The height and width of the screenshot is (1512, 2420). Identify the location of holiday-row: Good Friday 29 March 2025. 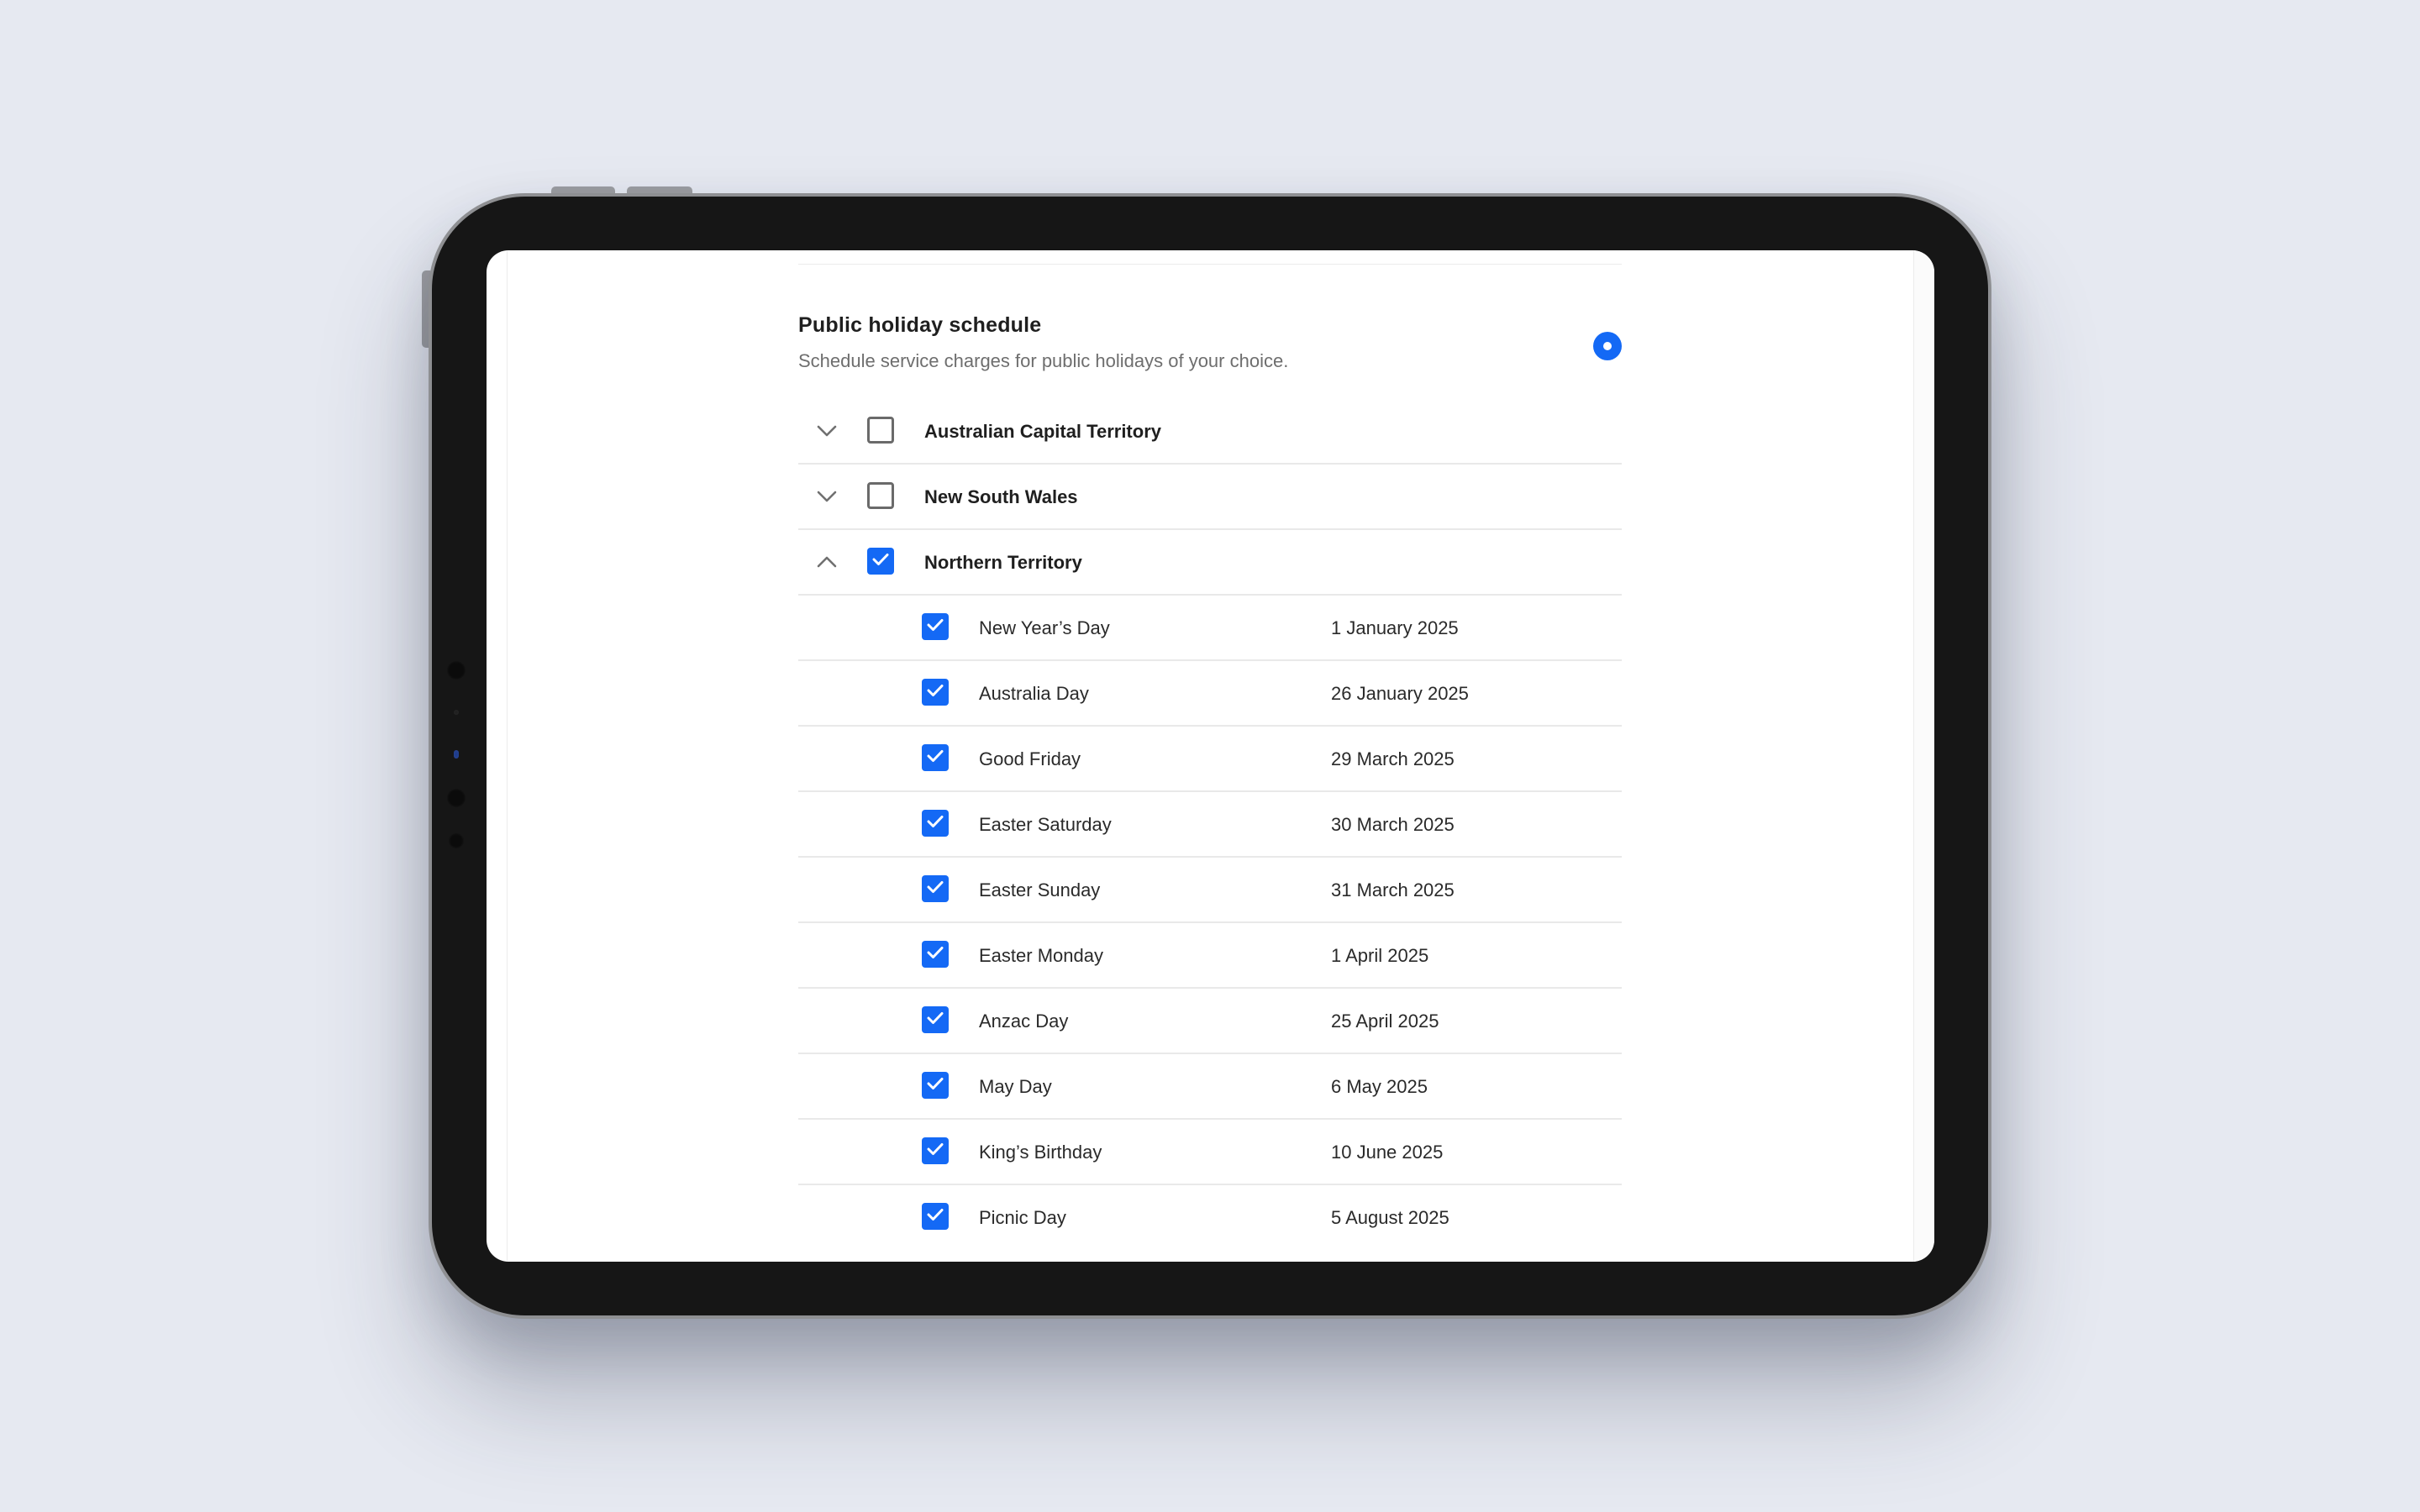
(1210, 759).